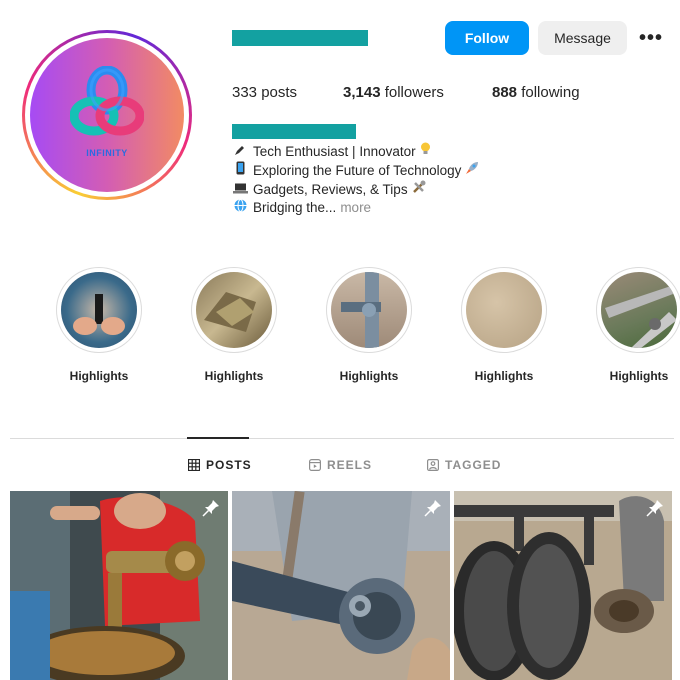 The height and width of the screenshot is (680, 680). Describe the element at coordinates (240, 152) in the screenshot. I see `pen-icon` at that location.